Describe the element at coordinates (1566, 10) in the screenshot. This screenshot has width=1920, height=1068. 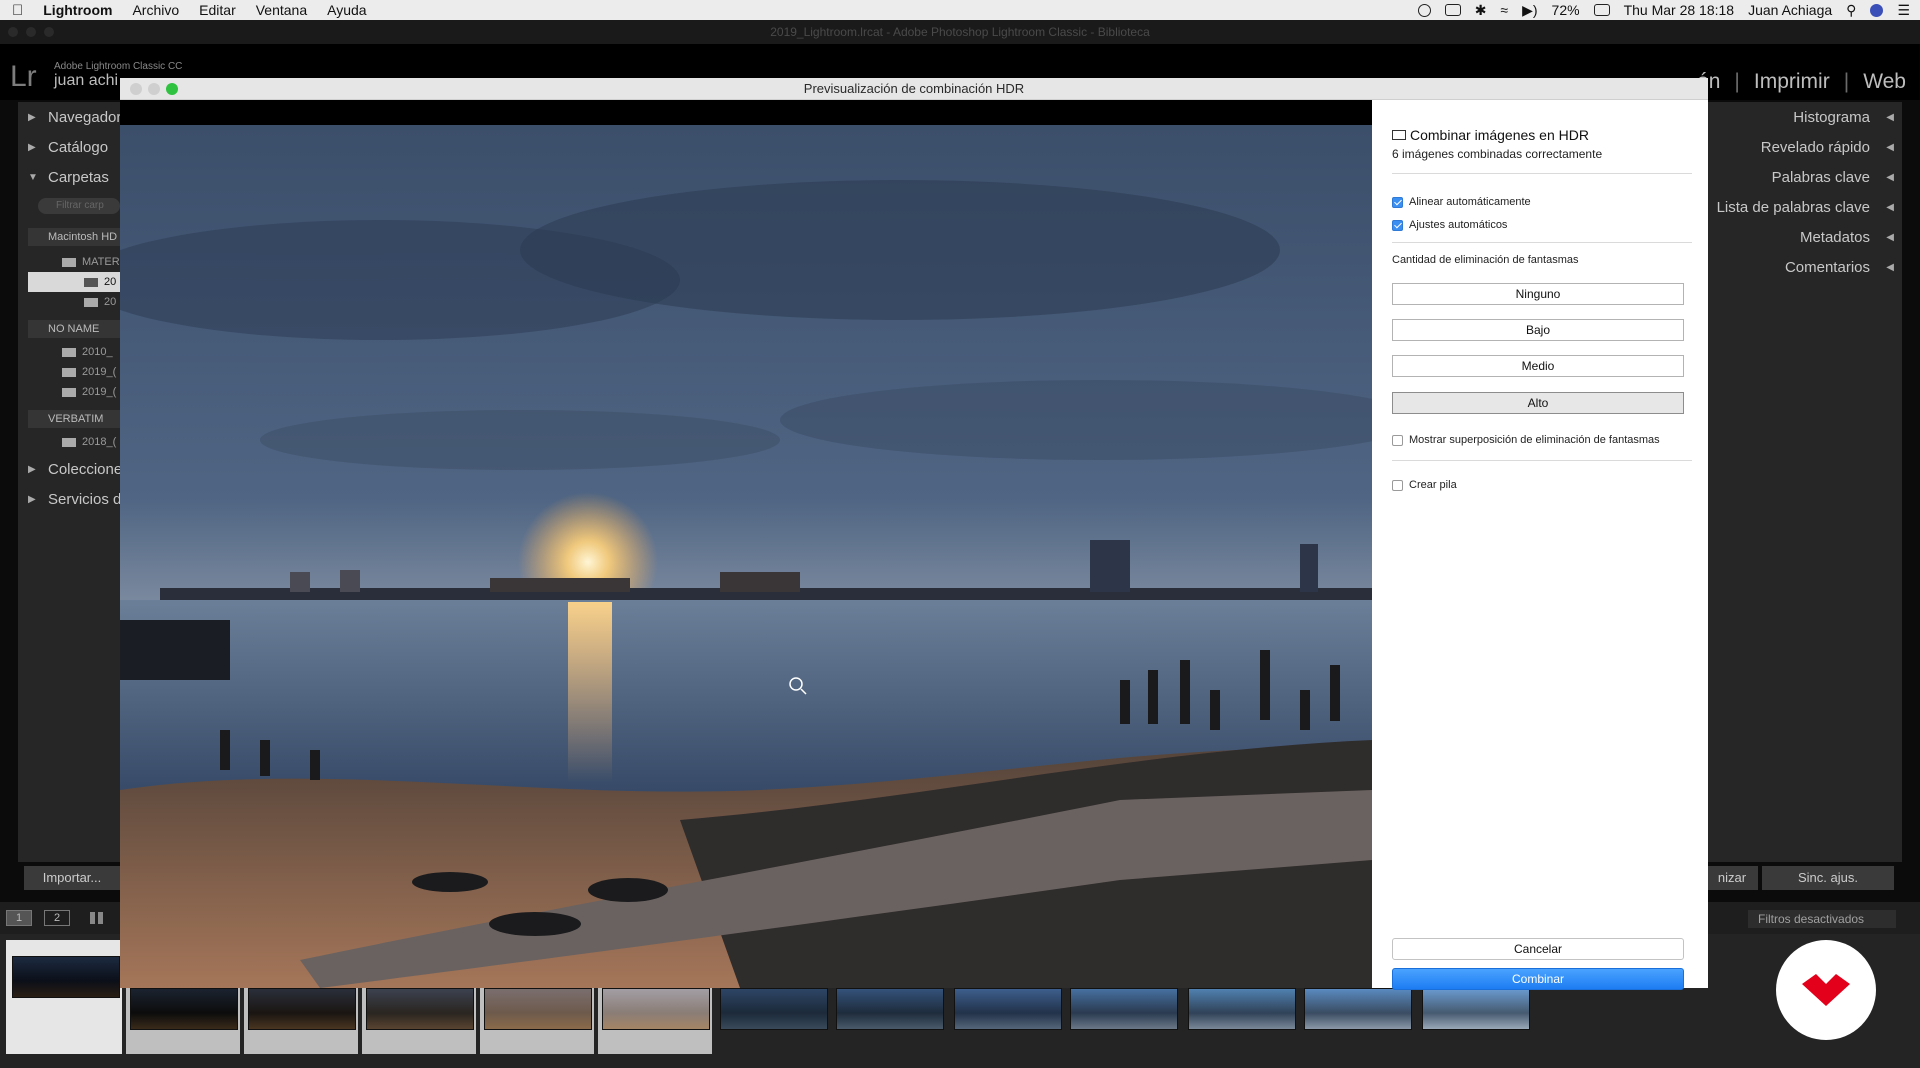
I see `battery-percent: 72%` at that location.